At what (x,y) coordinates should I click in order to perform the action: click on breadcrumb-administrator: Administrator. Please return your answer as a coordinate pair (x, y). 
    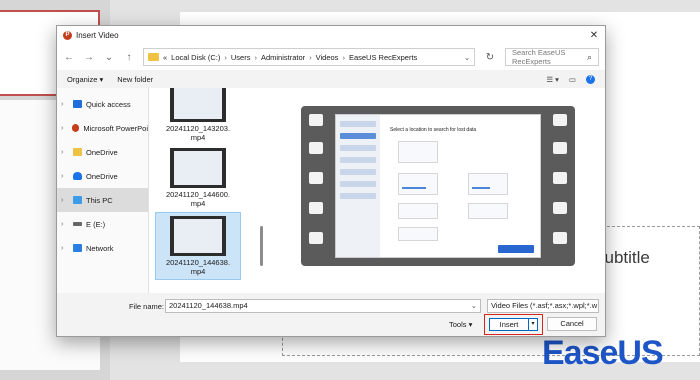
    Looking at the image, I should click on (283, 57).